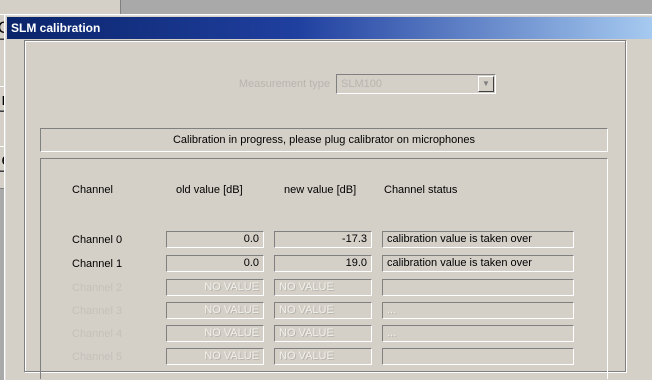 The height and width of the screenshot is (380, 652). Describe the element at coordinates (56, 28) in the screenshot. I see `dialog-title: SLM calibration` at that location.